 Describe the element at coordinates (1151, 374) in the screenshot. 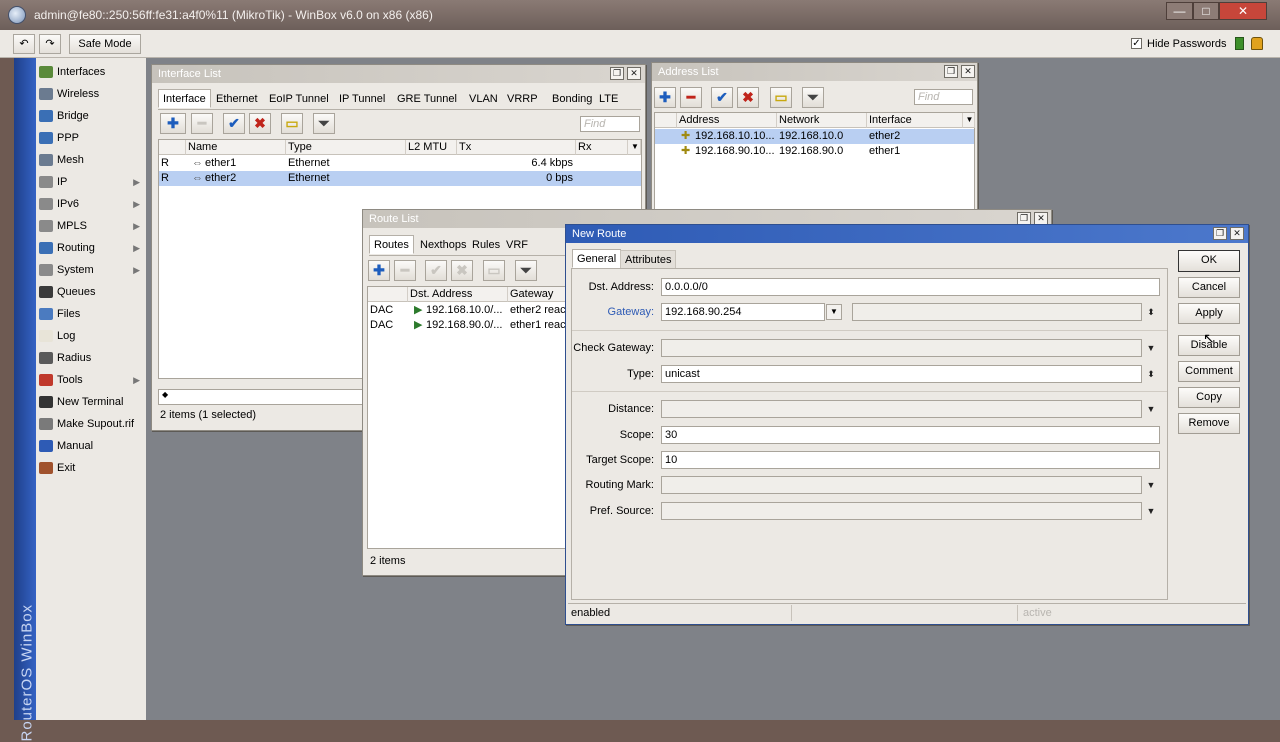

I see `type-updown-icon: ⬍` at that location.